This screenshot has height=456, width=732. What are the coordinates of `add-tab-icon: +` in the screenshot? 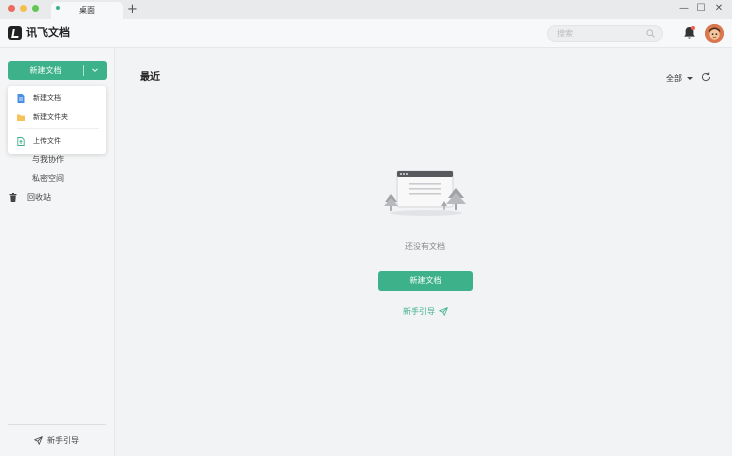 It's located at (132, 9).